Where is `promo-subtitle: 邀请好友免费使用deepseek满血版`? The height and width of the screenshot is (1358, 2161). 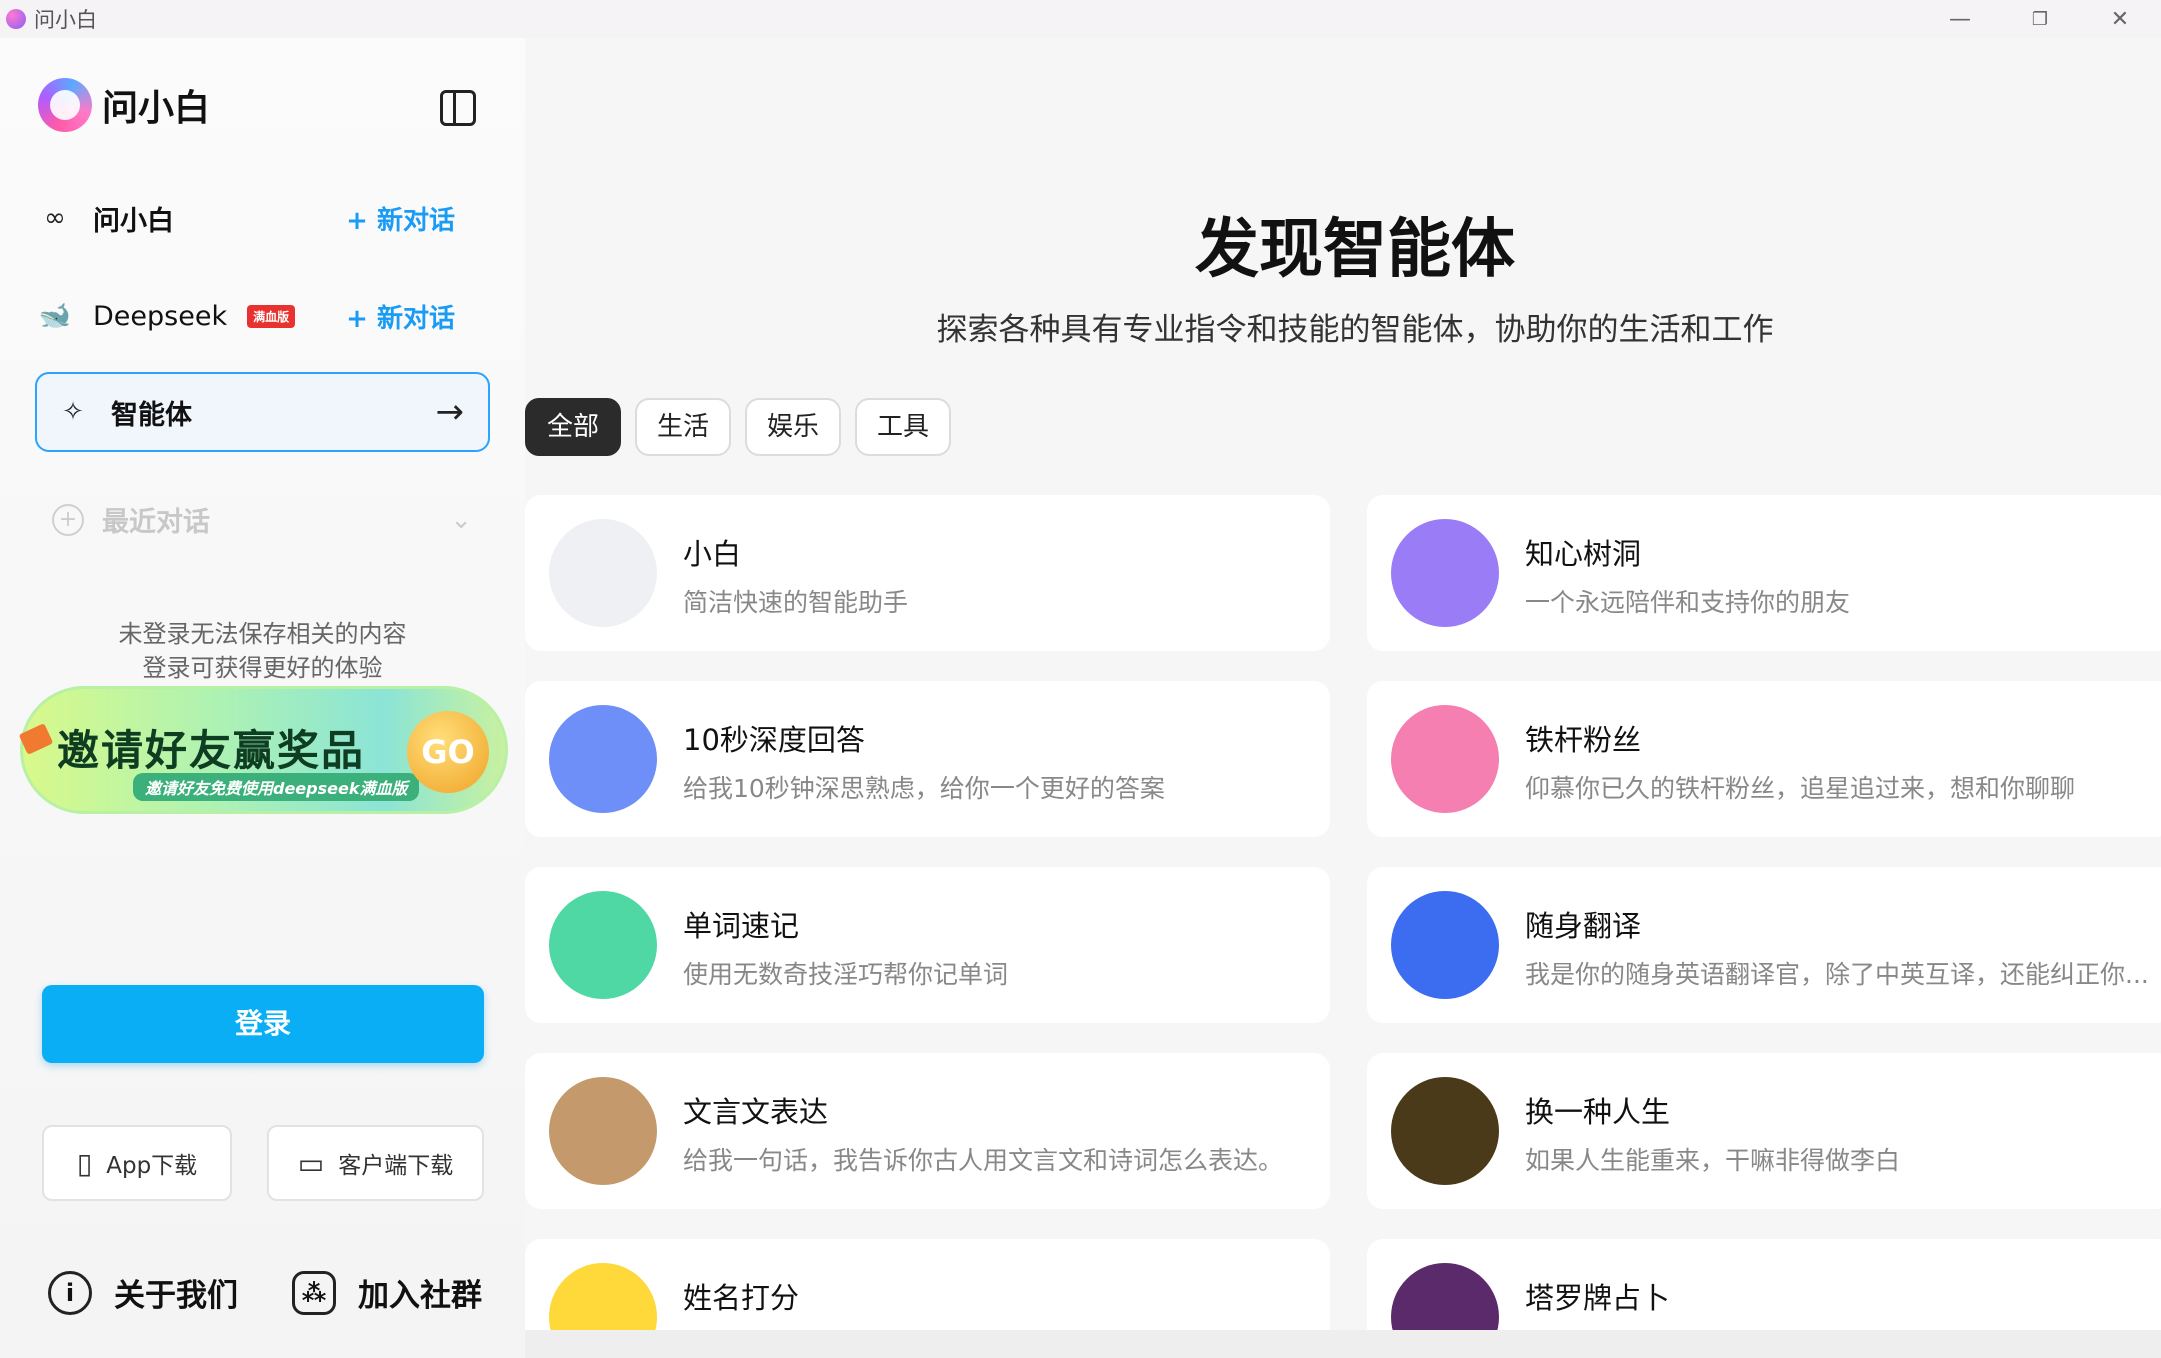 promo-subtitle: 邀请好友免费使用deepseek满血版 is located at coordinates (276, 787).